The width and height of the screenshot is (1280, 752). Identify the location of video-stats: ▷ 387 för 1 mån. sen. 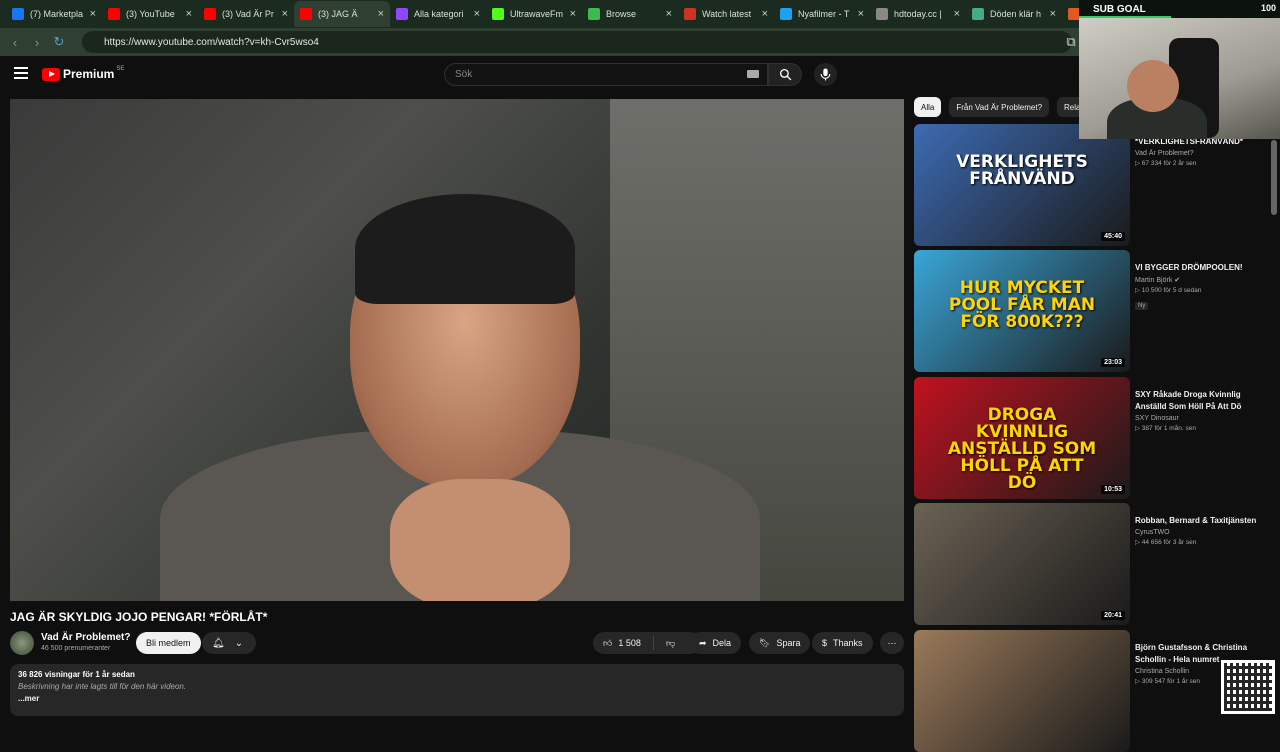
(1166, 428).